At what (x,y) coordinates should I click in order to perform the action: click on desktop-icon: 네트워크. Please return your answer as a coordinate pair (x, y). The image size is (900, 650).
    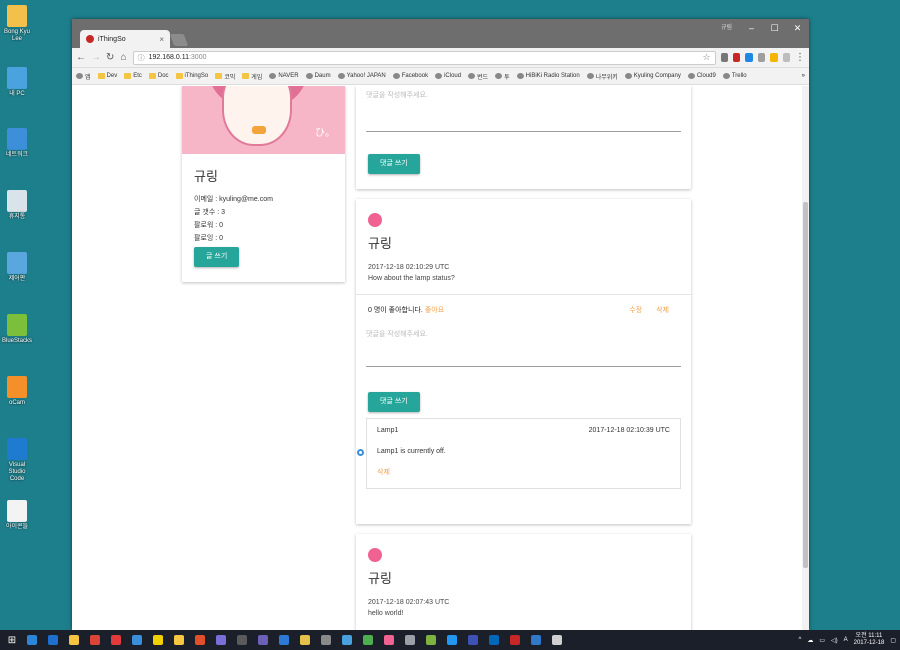
    Looking at the image, I should click on (17, 143).